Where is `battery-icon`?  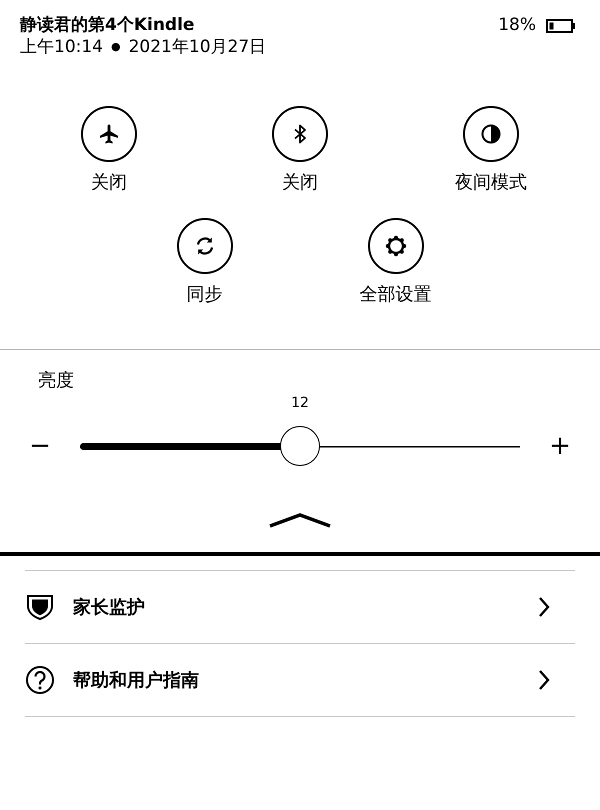 battery-icon is located at coordinates (561, 26).